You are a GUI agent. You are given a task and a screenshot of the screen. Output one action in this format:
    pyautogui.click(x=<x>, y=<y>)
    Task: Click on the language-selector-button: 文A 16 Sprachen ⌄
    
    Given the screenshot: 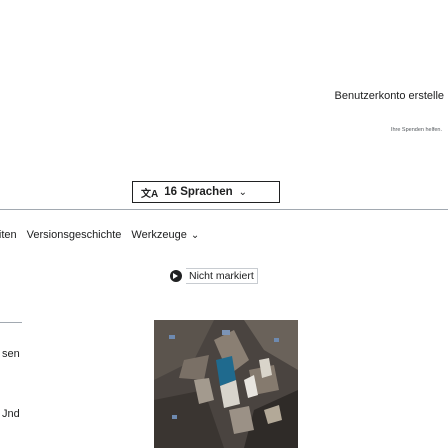 What is the action you would take?
    pyautogui.click(x=206, y=192)
    